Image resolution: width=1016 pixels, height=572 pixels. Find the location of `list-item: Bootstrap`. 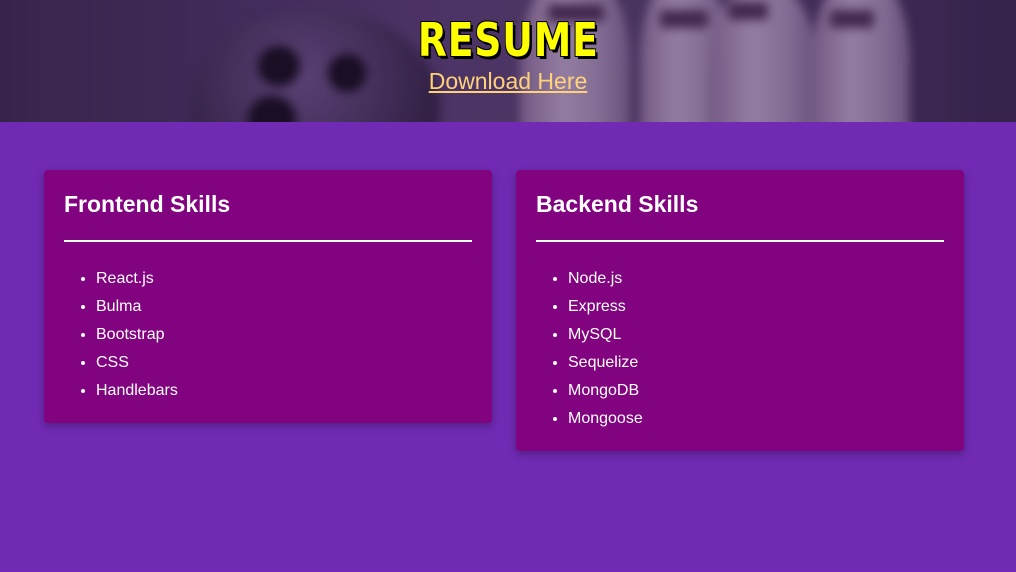

list-item: Bootstrap is located at coordinates (137, 335).